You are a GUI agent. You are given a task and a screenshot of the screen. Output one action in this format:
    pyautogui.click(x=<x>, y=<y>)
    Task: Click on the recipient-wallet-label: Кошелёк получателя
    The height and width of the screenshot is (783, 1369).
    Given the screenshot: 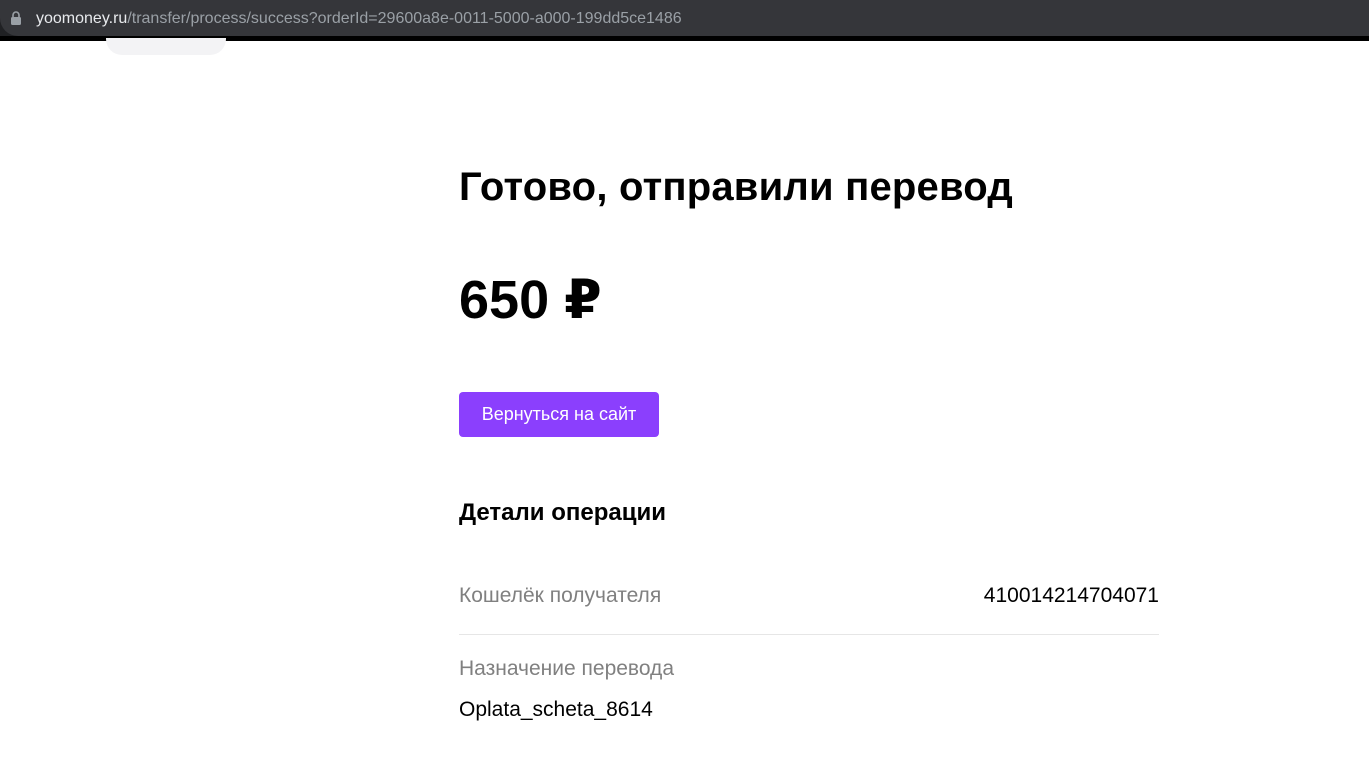 What is the action you would take?
    pyautogui.click(x=560, y=595)
    